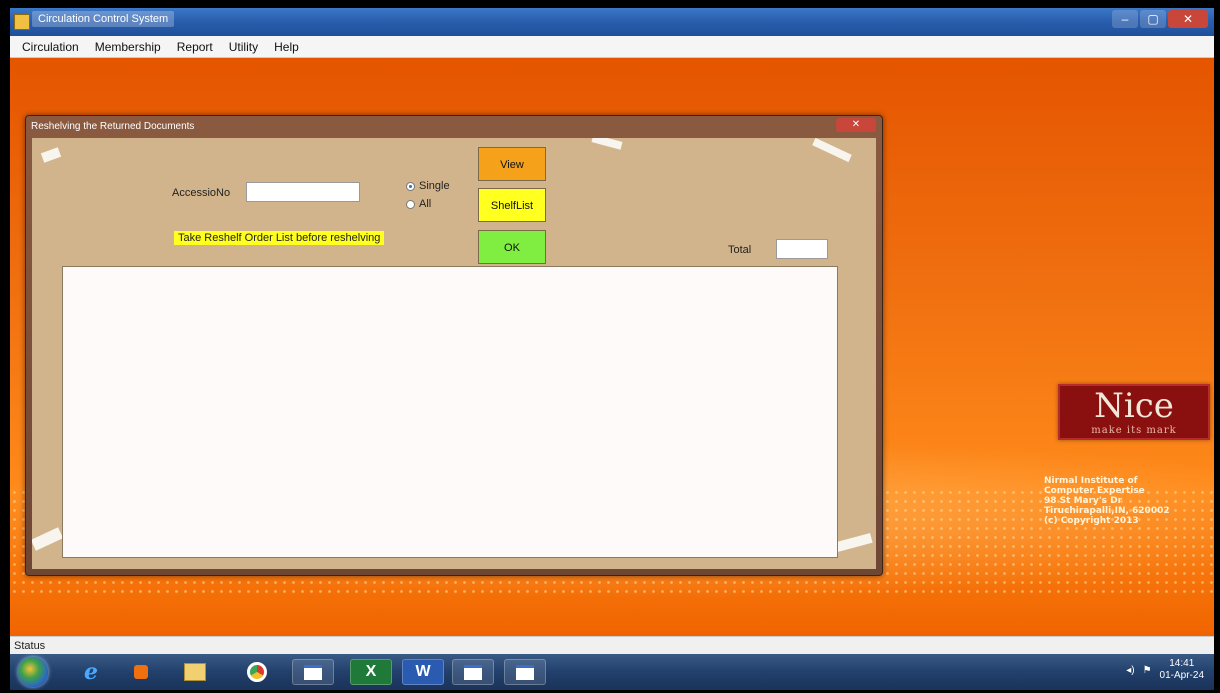 The height and width of the screenshot is (693, 1220). Describe the element at coordinates (243, 47) in the screenshot. I see `menu-utility: Utility` at that location.